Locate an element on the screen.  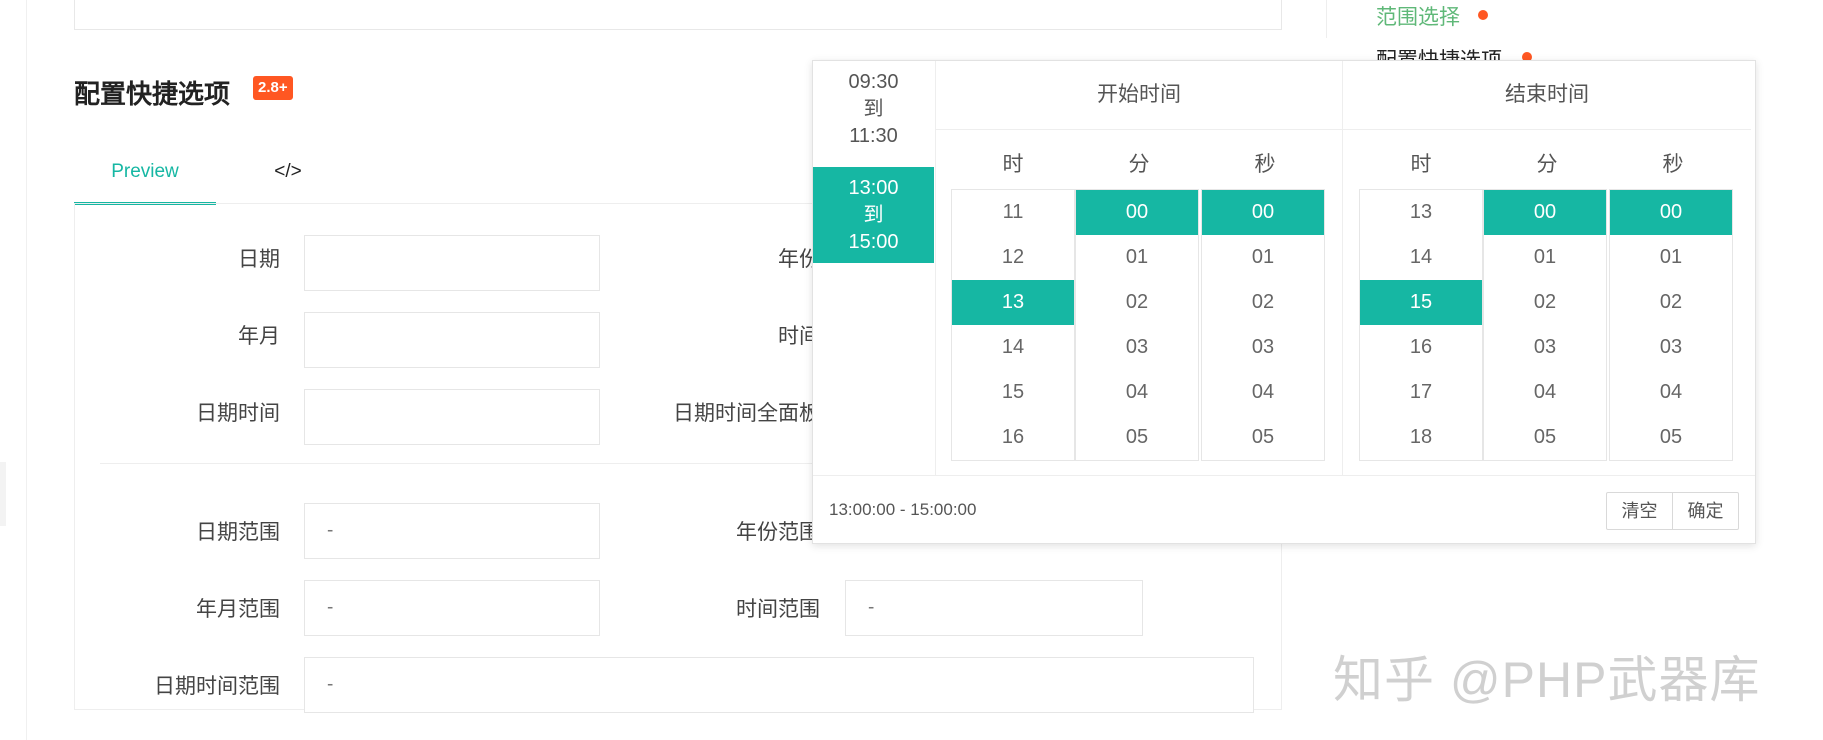
start-minute-list: 00 01 02 03 04 05 is located at coordinates (1137, 325).